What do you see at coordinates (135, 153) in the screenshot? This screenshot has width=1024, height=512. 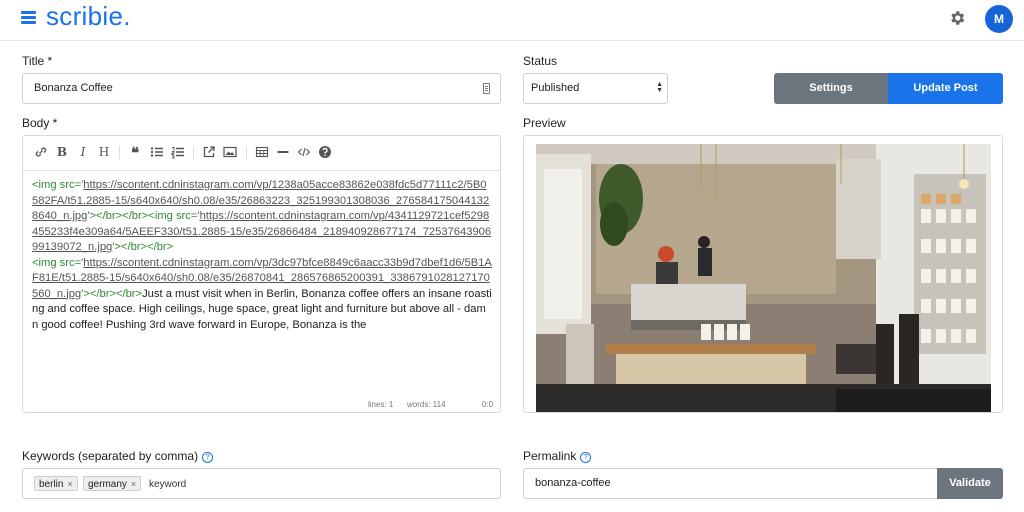 I see `quote-icon: ❝` at bounding box center [135, 153].